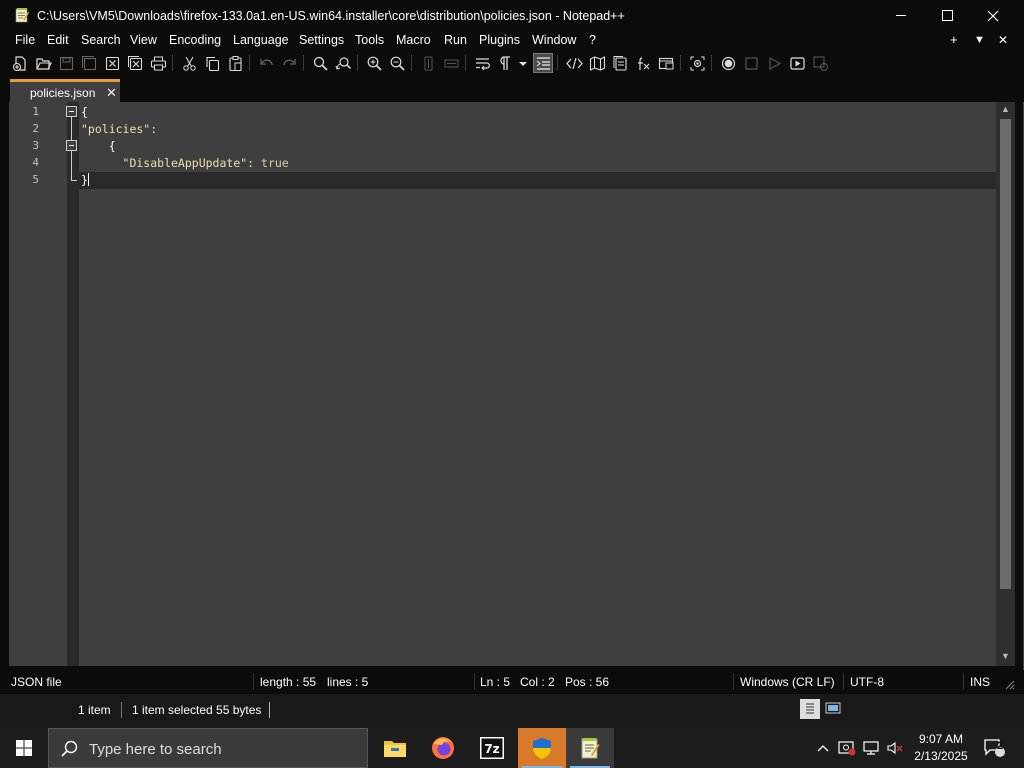  What do you see at coordinates (73, 384) in the screenshot?
I see `fold-margin` at bounding box center [73, 384].